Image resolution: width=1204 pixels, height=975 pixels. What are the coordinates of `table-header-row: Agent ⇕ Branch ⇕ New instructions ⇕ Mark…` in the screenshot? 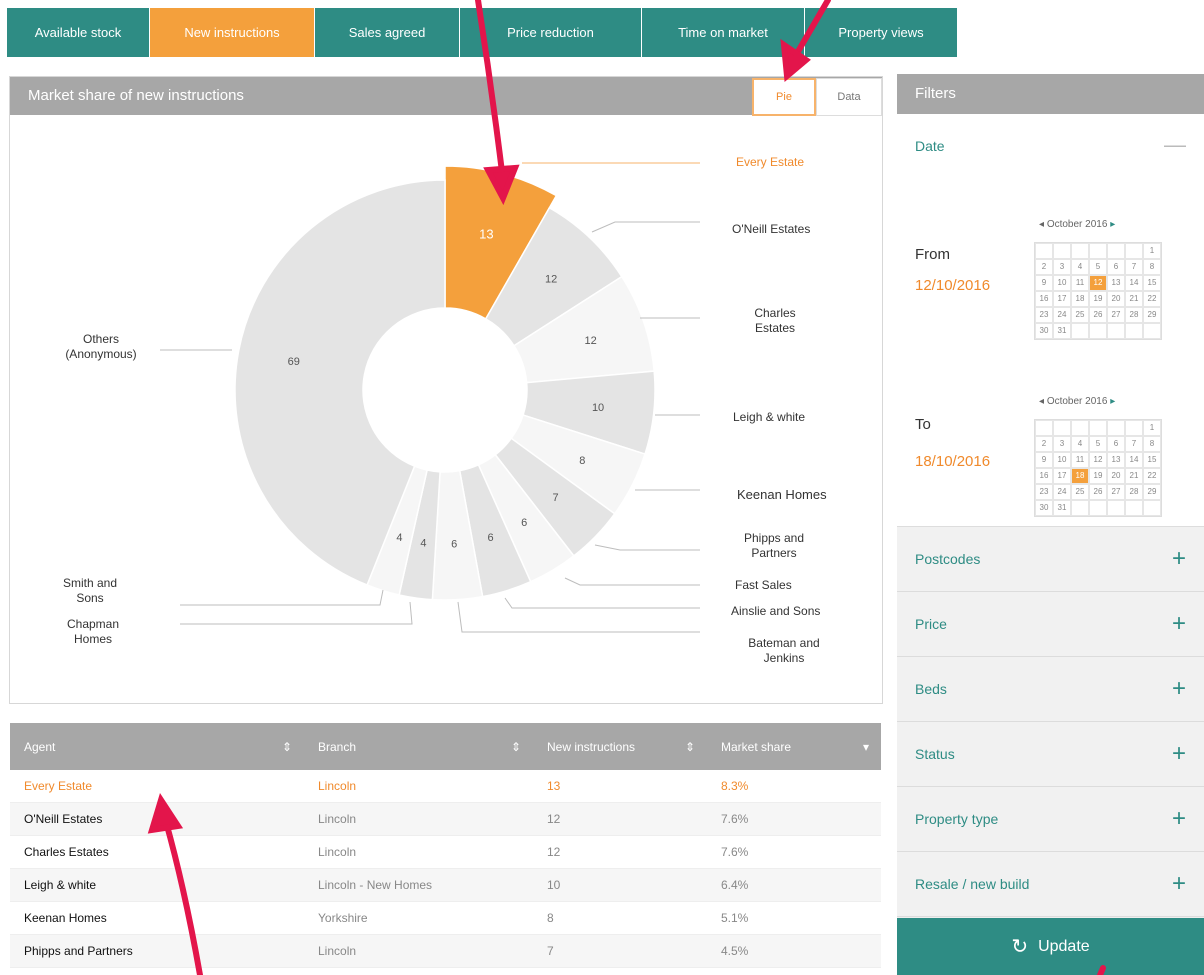 It's located at (445, 746).